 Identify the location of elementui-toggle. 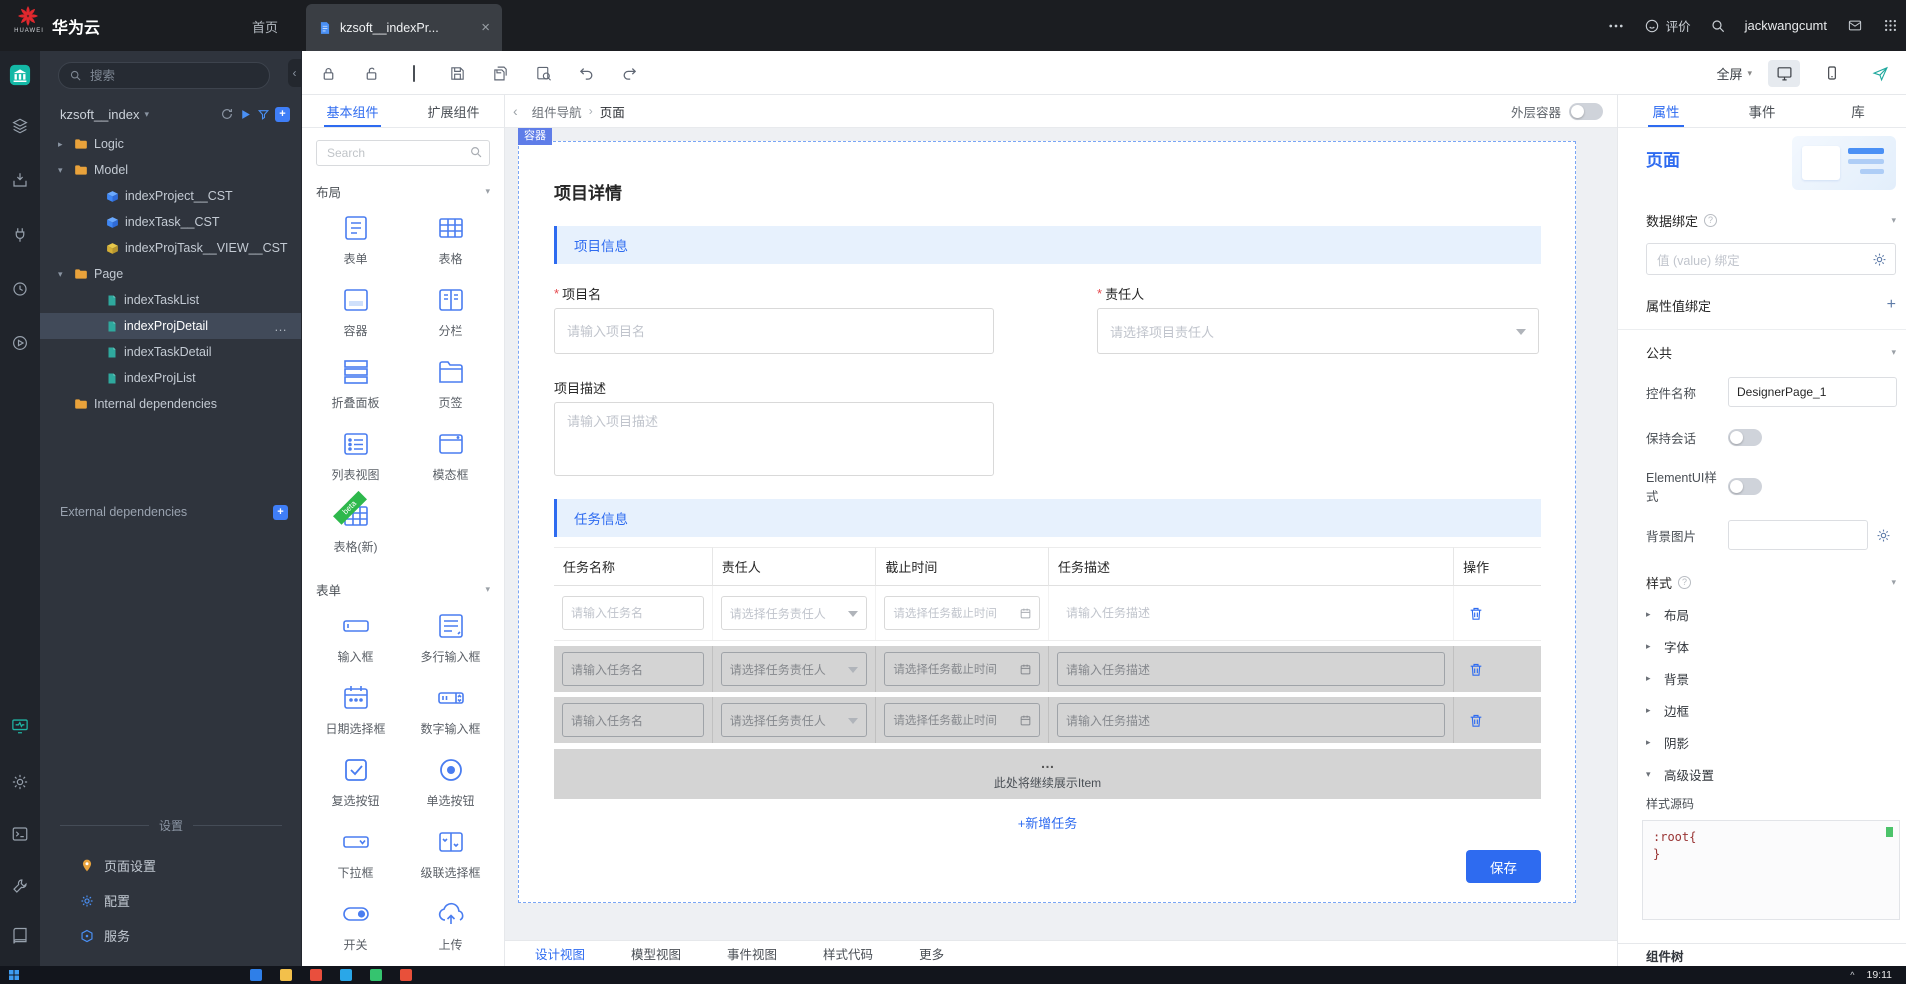
(1745, 486).